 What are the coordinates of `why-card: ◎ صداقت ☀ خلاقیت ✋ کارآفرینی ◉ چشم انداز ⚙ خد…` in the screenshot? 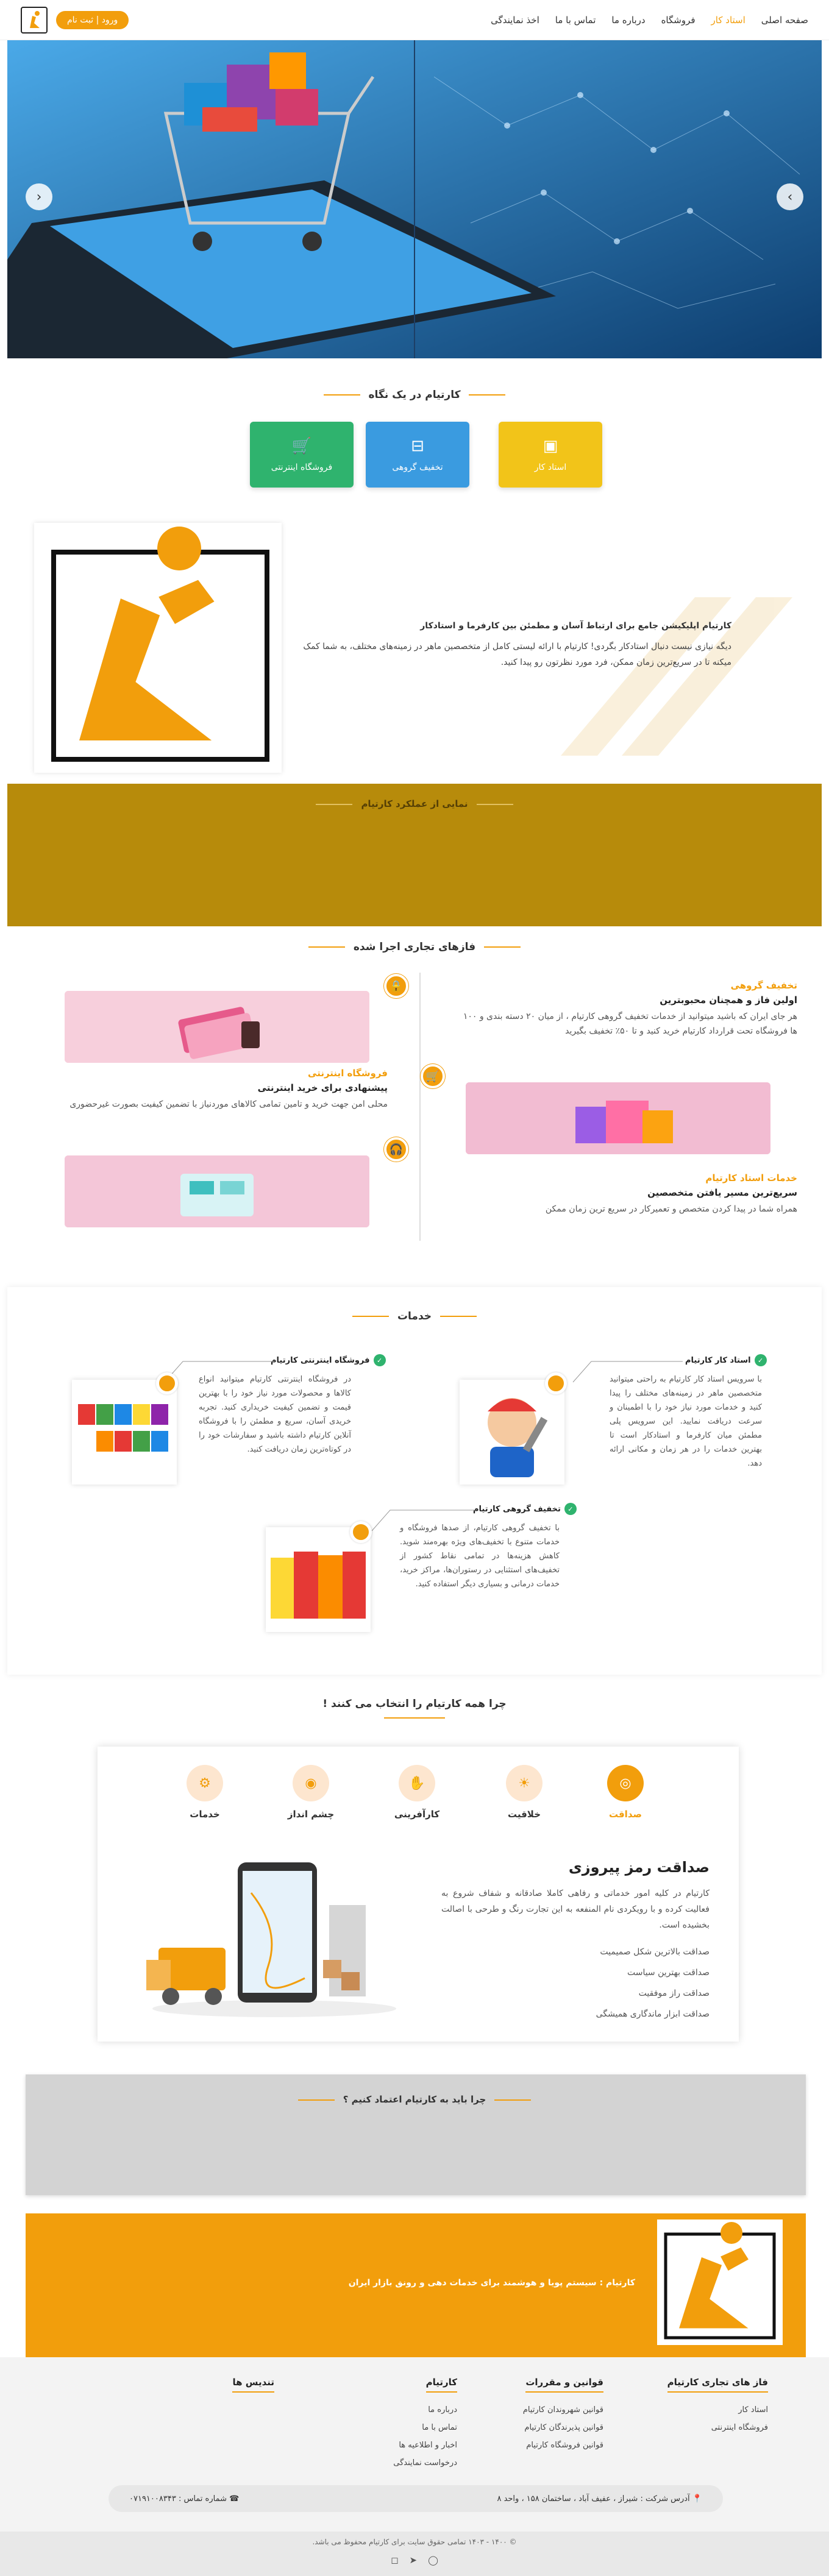 It's located at (419, 1895).